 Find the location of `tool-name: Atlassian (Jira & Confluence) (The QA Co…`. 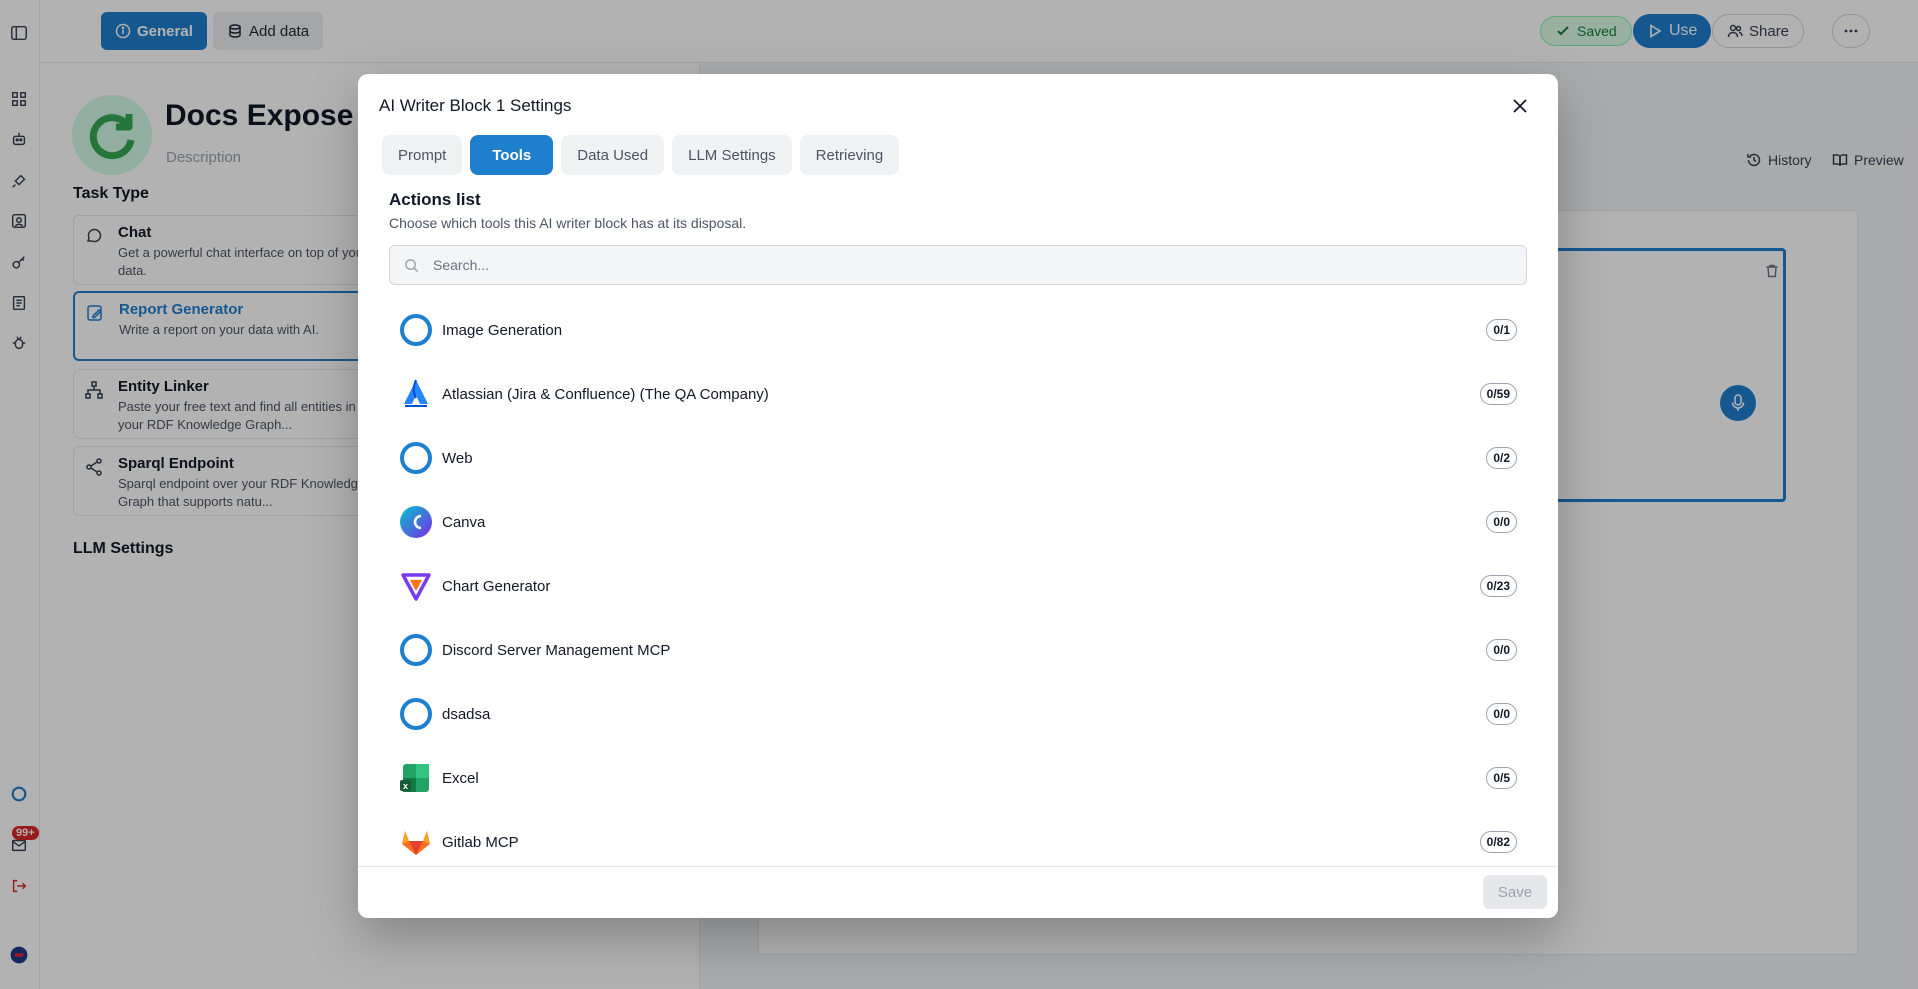

tool-name: Atlassian (Jira & Confluence) (The QA Co… is located at coordinates (605, 394).